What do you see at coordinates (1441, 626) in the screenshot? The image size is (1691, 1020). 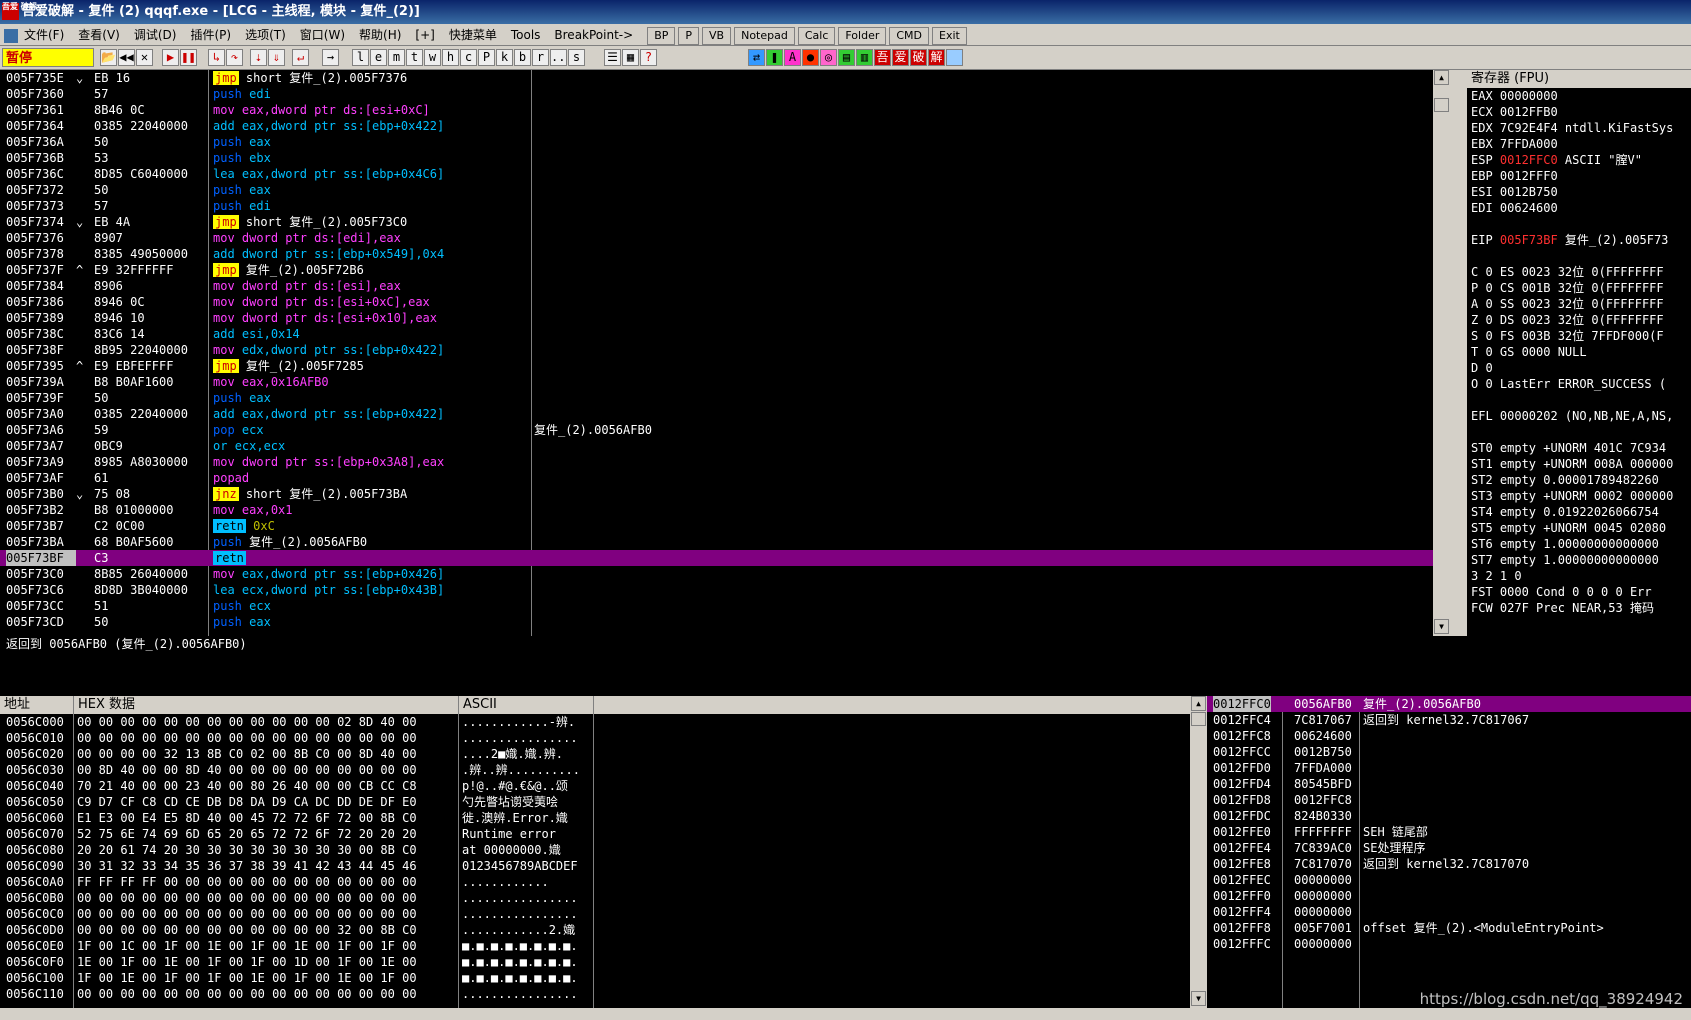 I see `scroll-down-icon: ▼` at bounding box center [1441, 626].